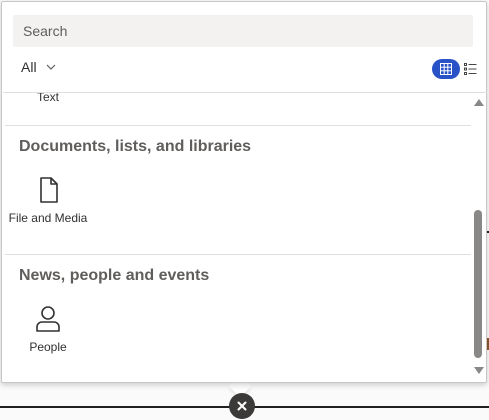 The image size is (489, 420). What do you see at coordinates (38, 67) in the screenshot?
I see `filter-dropdown: All` at bounding box center [38, 67].